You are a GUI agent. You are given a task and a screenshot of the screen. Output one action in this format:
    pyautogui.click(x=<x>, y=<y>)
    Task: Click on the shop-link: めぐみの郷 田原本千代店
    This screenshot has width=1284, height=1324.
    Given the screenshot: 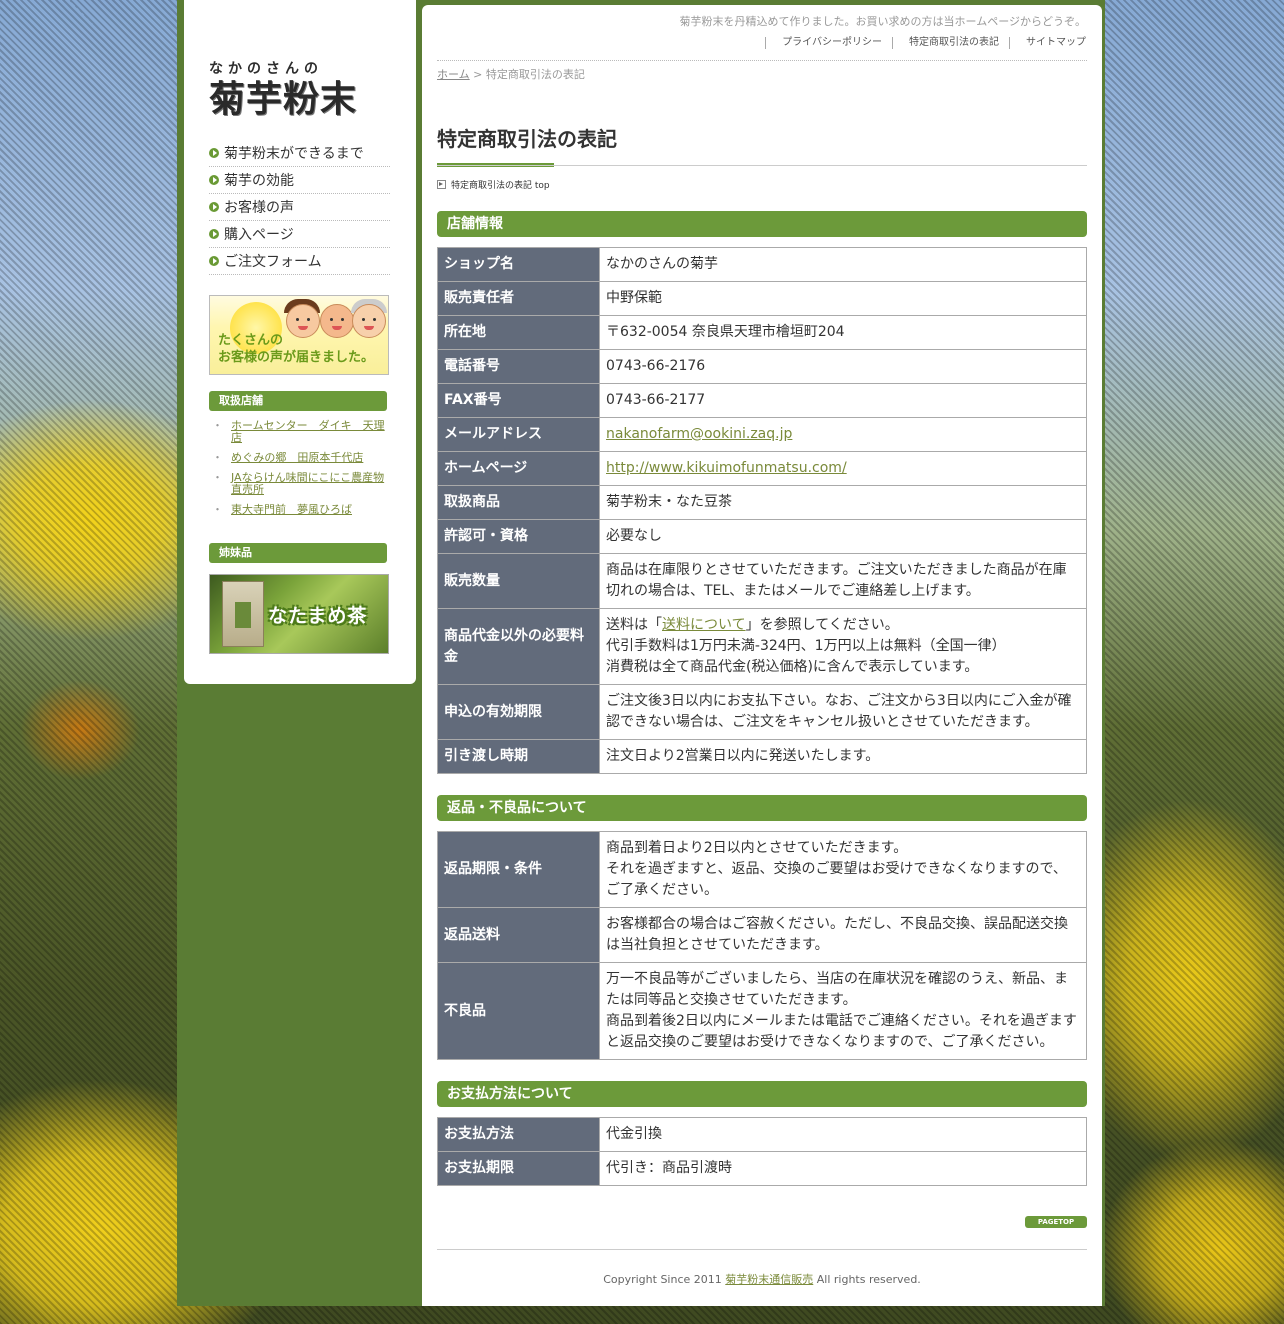 What is the action you would take?
    pyautogui.click(x=297, y=457)
    